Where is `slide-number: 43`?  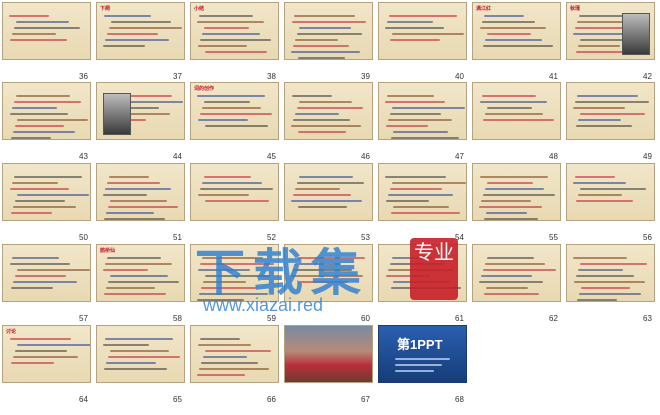
slide-number: 43 is located at coordinates (83, 156).